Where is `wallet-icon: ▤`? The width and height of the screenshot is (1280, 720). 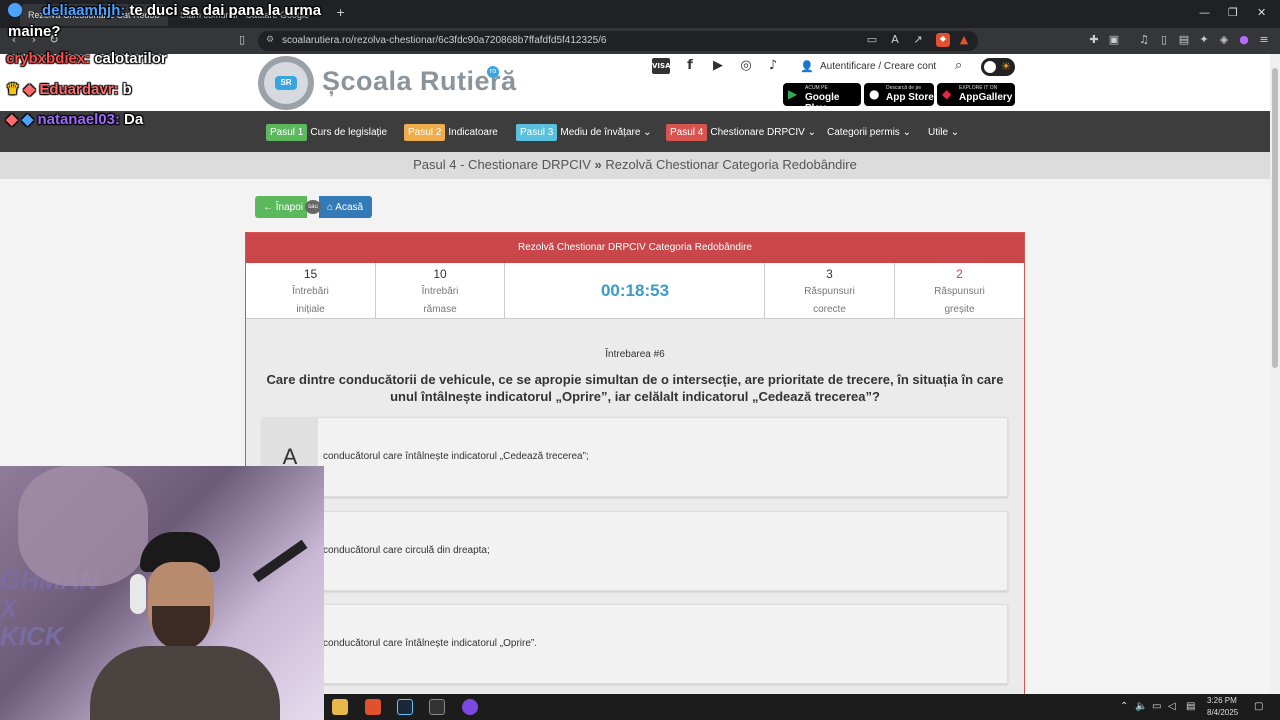 wallet-icon: ▤ is located at coordinates (1184, 40).